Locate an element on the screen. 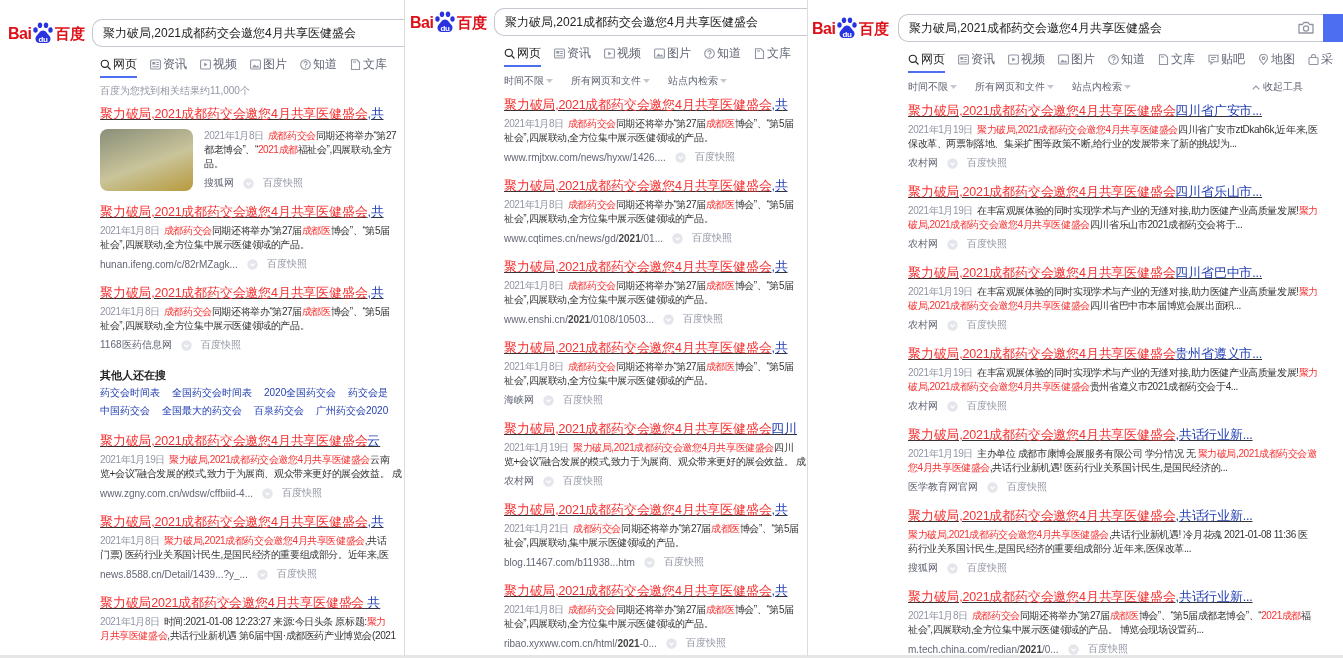 This screenshot has width=1343, height=658. snippet-line: 门票) 医药行业关系国计民生,是国民经济的重要组成部分。近年来,医 is located at coordinates (244, 555).